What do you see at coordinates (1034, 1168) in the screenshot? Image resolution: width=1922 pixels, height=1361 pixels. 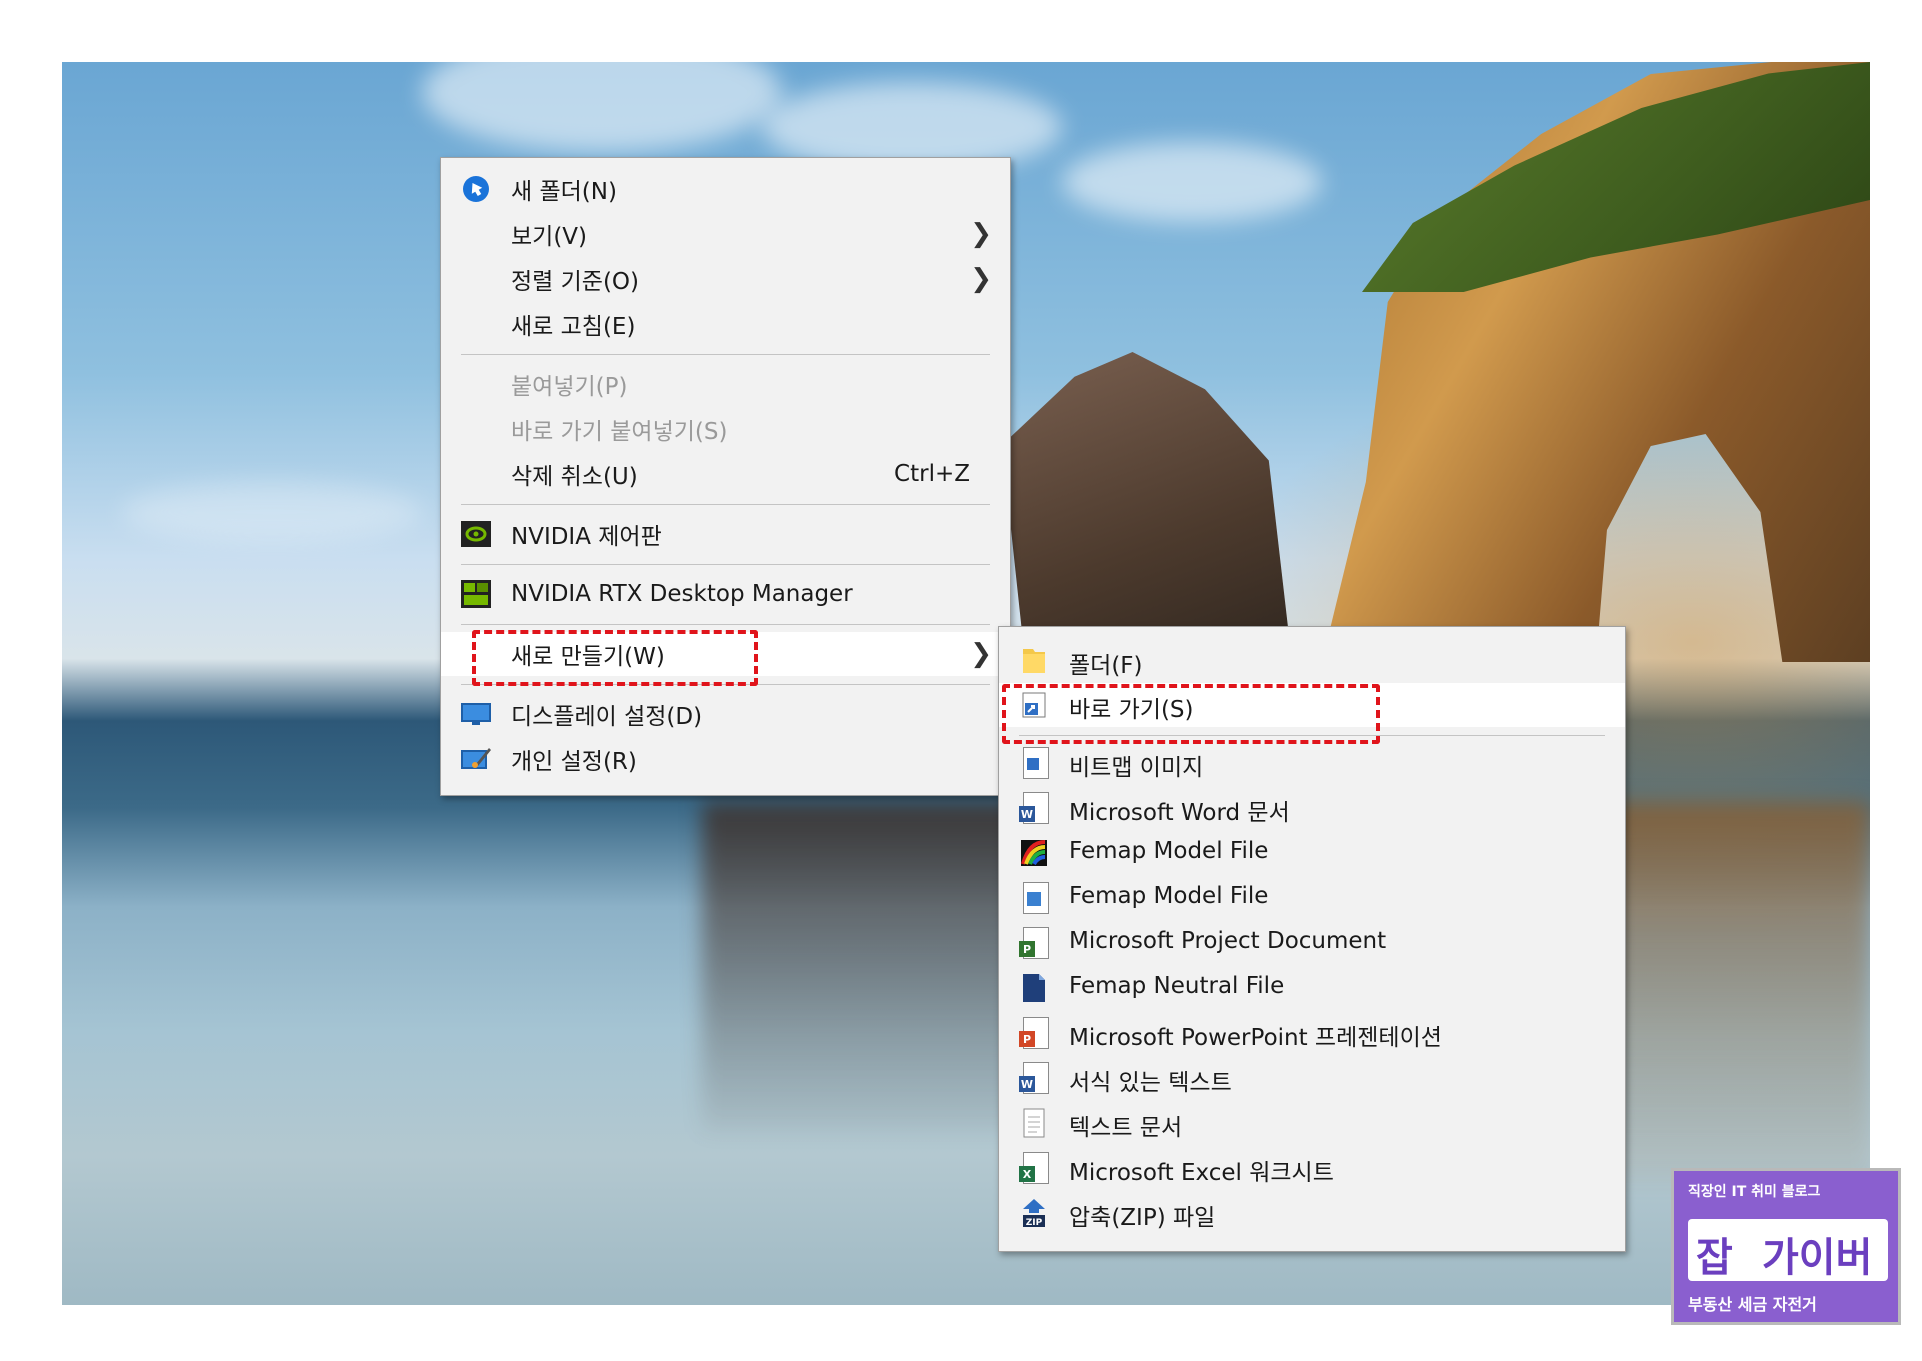 I see `excel-icon: X` at bounding box center [1034, 1168].